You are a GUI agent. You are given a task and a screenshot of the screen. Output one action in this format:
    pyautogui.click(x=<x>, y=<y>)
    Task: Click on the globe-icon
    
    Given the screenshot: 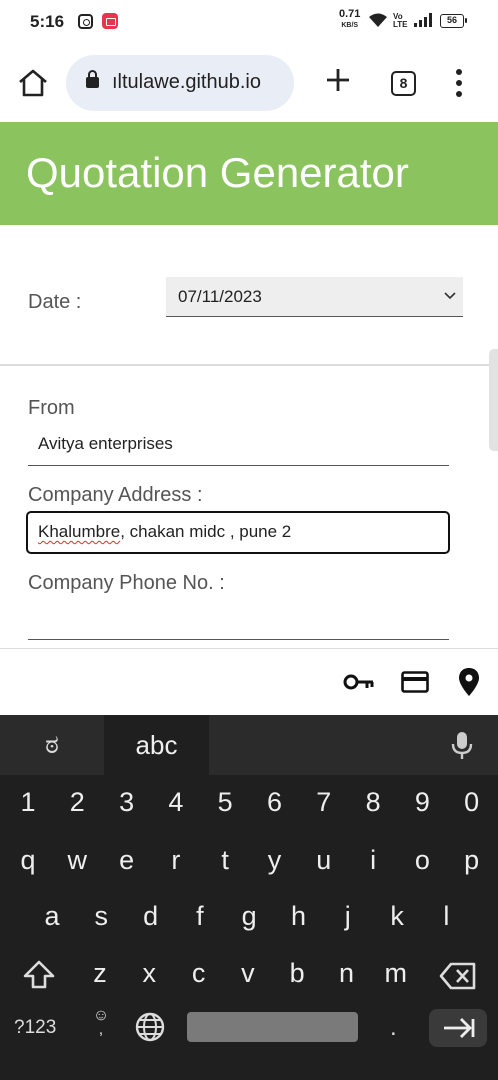 What is the action you would take?
    pyautogui.click(x=150, y=1027)
    